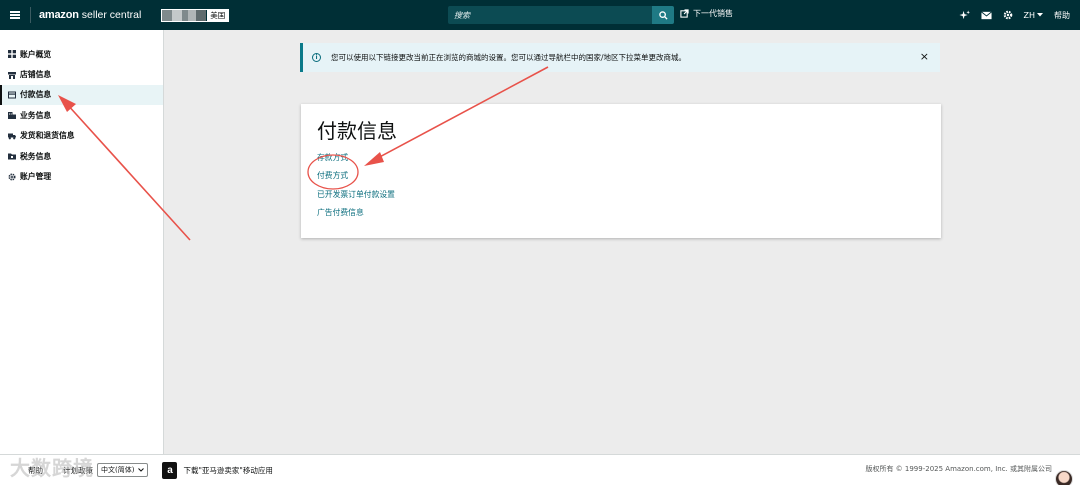 Image resolution: width=1080 pixels, height=485 pixels. I want to click on sidebar-item-label: 店铺信息, so click(36, 75).